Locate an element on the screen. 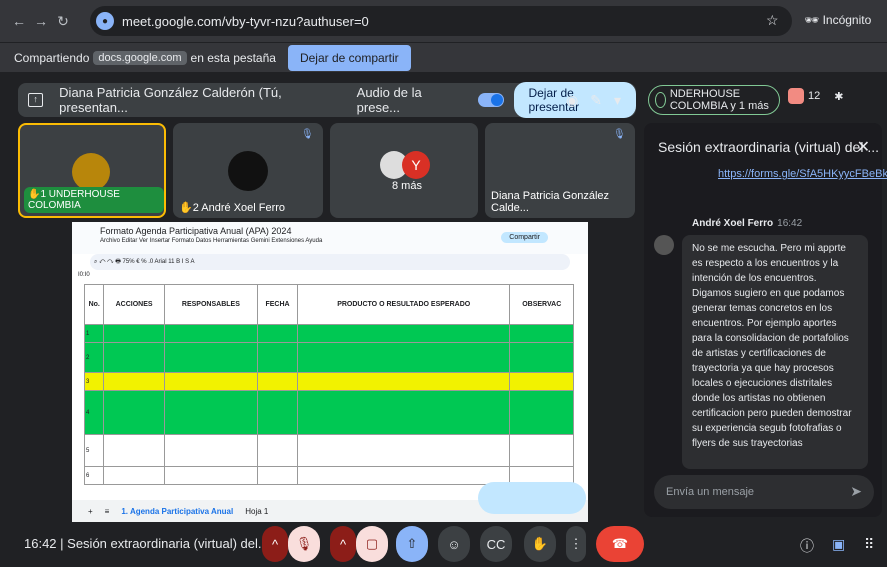 The width and height of the screenshot is (887, 567). group-chip: NDERHOUSE COLOMBIA y 1 más is located at coordinates (714, 100).